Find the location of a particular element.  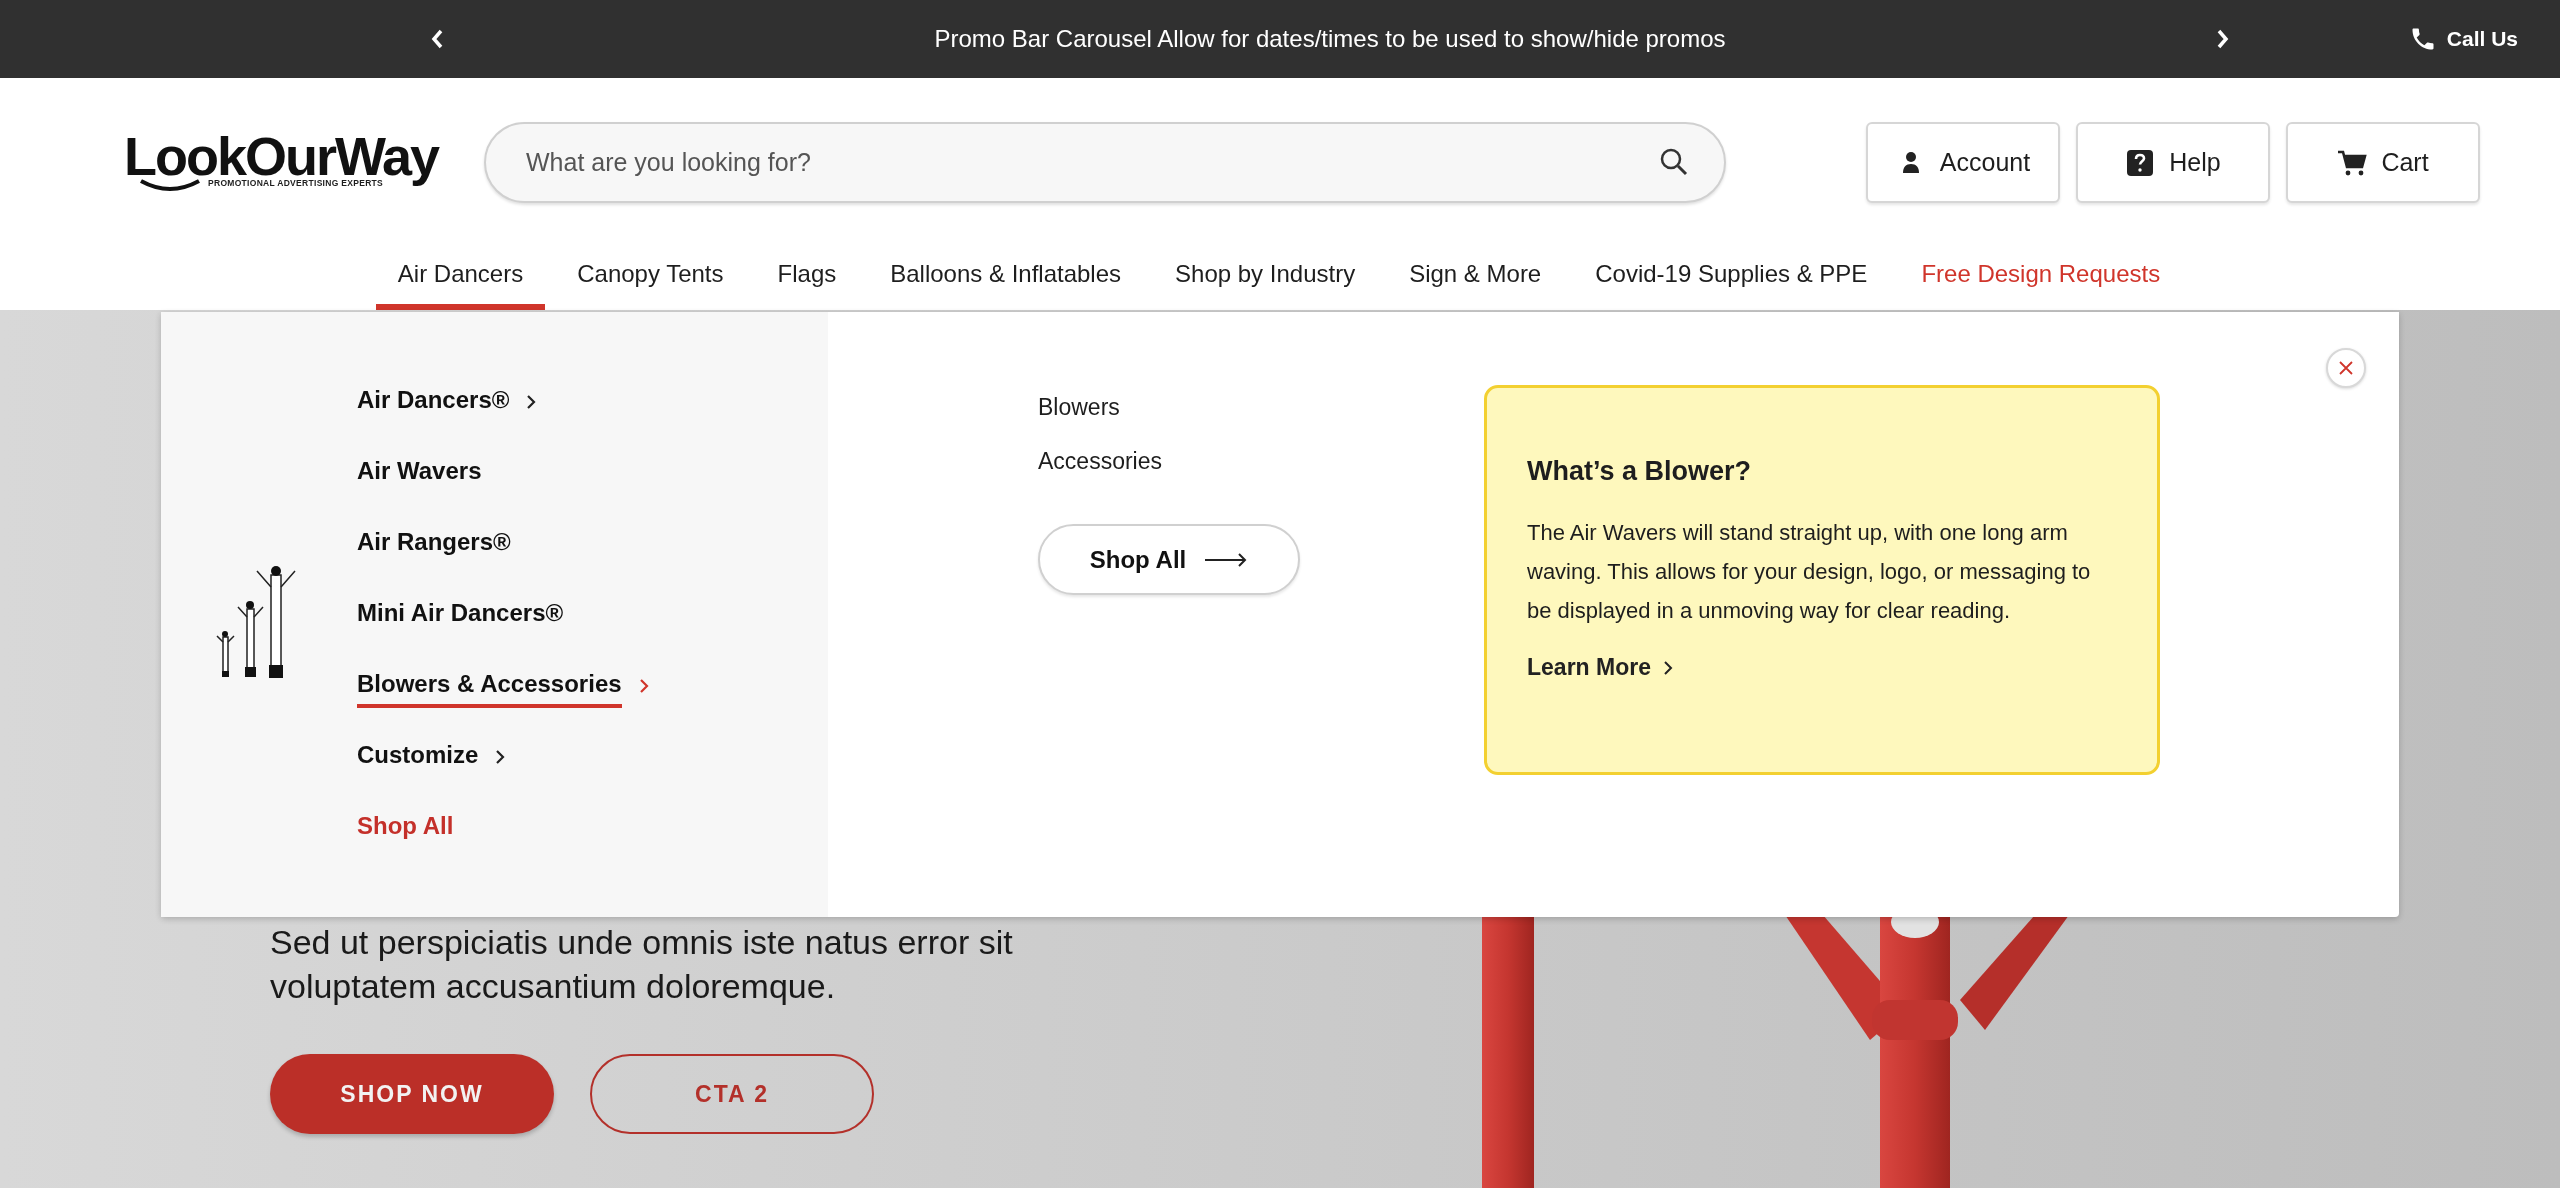

nav-tab: Canopy Tents is located at coordinates (650, 274).